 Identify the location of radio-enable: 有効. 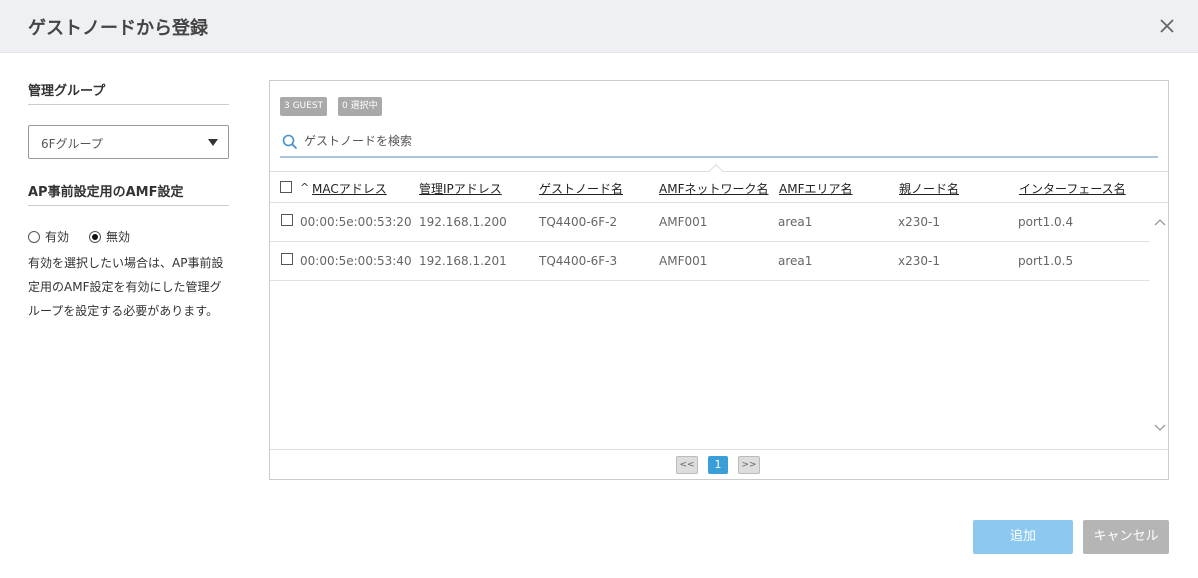
(48, 236).